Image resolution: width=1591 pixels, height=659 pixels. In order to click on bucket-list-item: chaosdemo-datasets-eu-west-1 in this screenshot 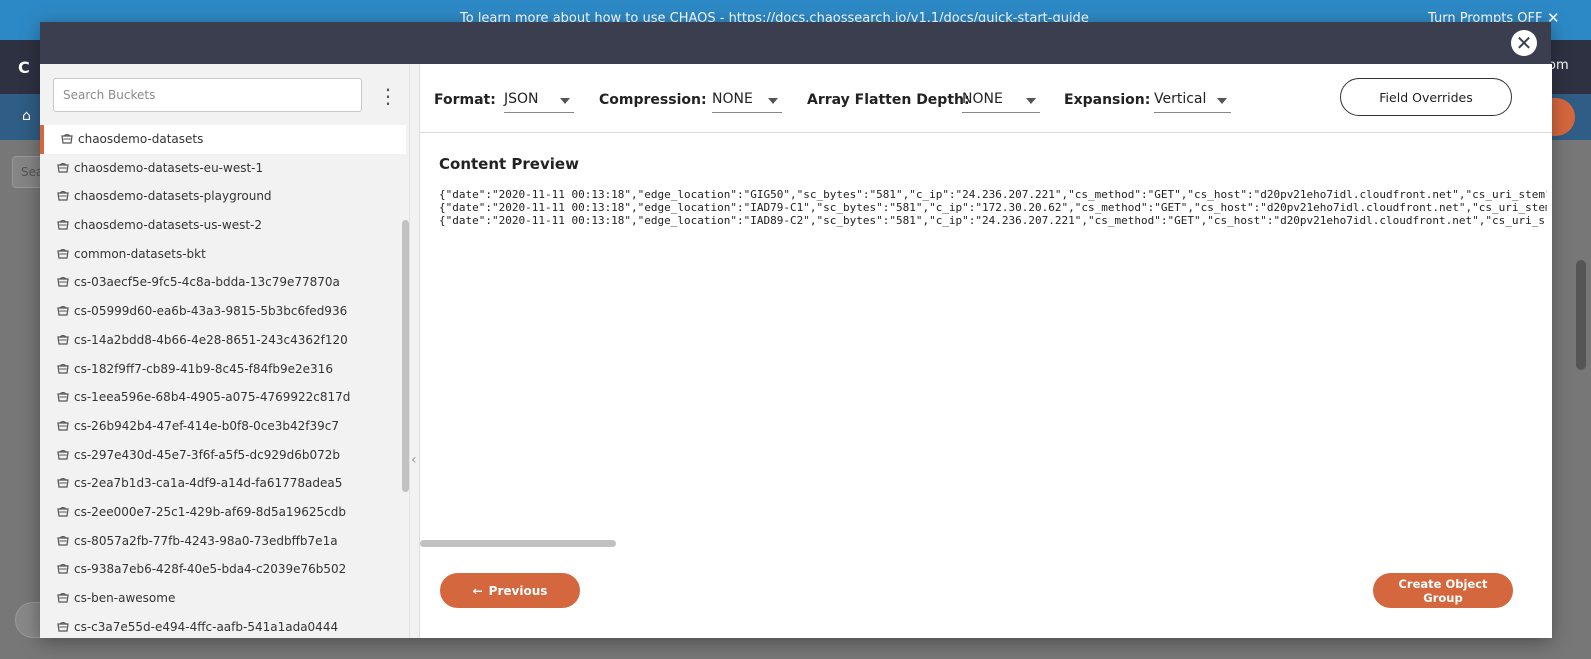, I will do `click(223, 168)`.